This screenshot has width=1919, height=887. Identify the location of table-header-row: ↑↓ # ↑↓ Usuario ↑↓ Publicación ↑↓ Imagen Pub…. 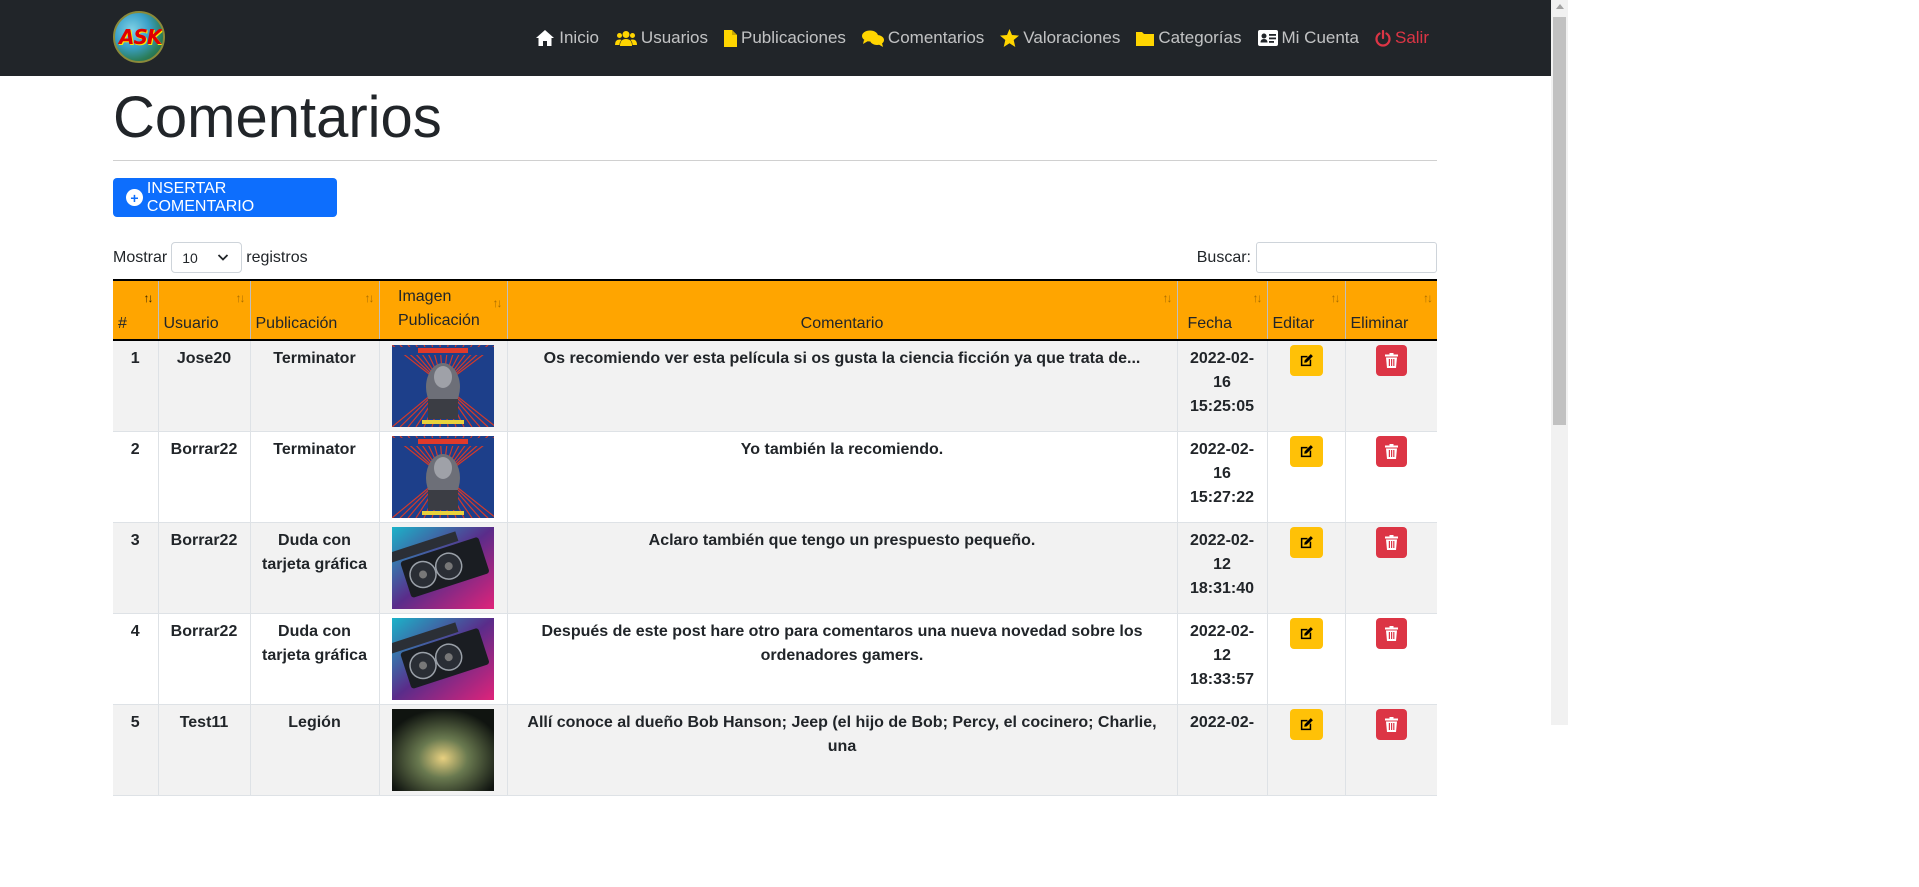
(775, 310).